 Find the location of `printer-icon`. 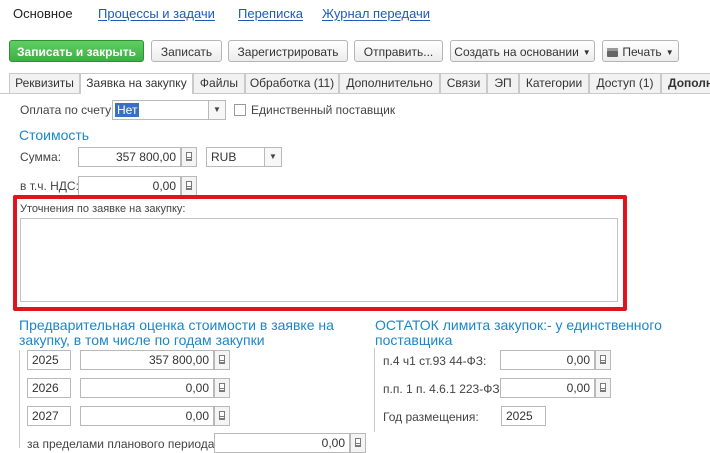

printer-icon is located at coordinates (613, 52).